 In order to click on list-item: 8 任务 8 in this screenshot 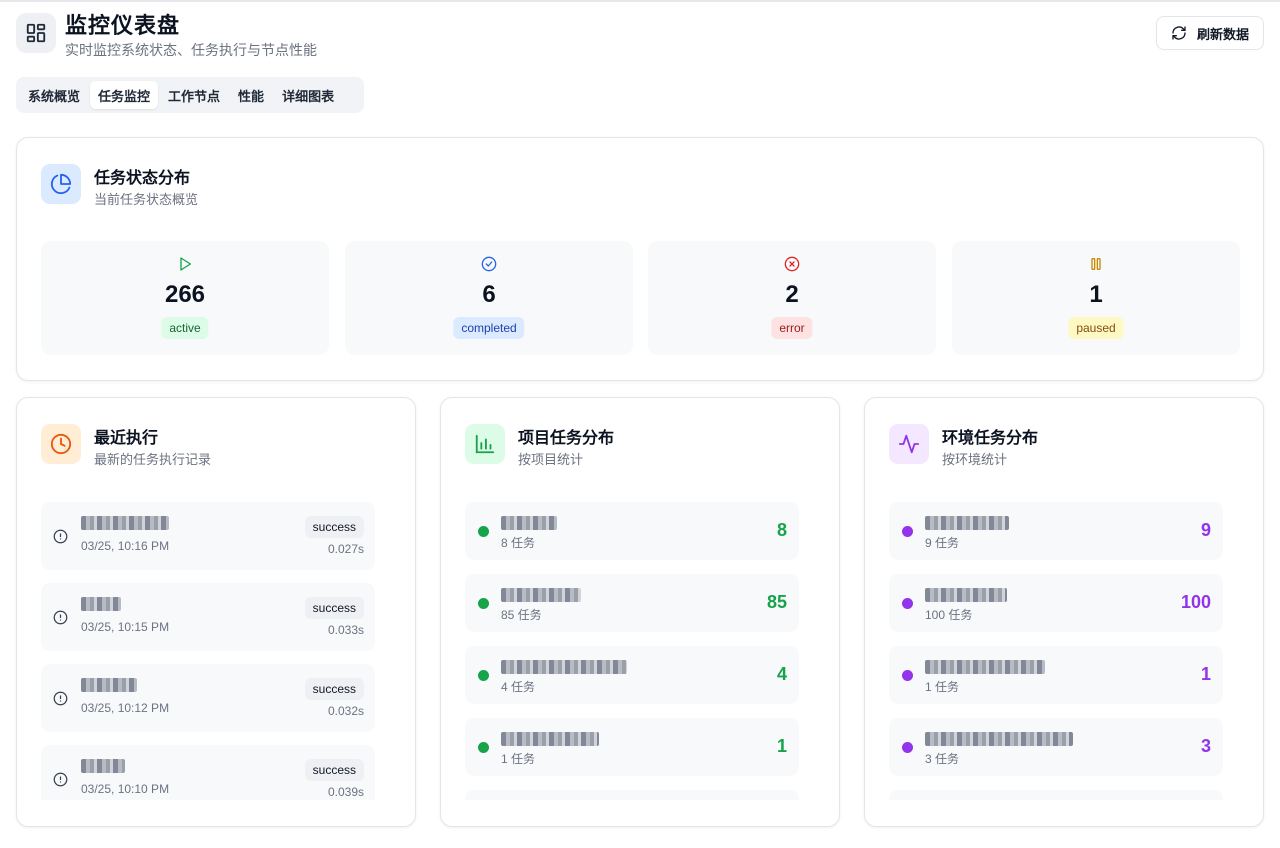, I will do `click(632, 531)`.